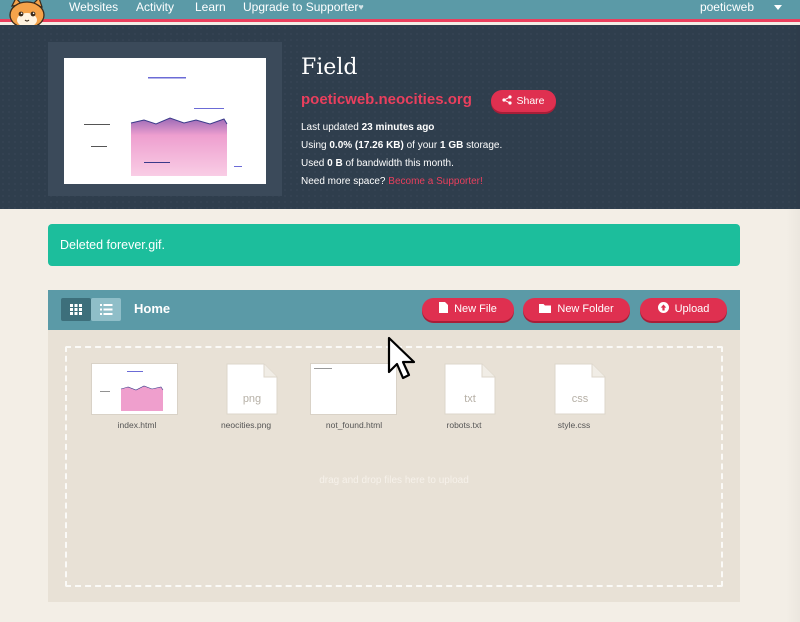 The image size is (800, 622). What do you see at coordinates (366, 145) in the screenshot?
I see `storage-value: 0.0% (17.26 KB)` at bounding box center [366, 145].